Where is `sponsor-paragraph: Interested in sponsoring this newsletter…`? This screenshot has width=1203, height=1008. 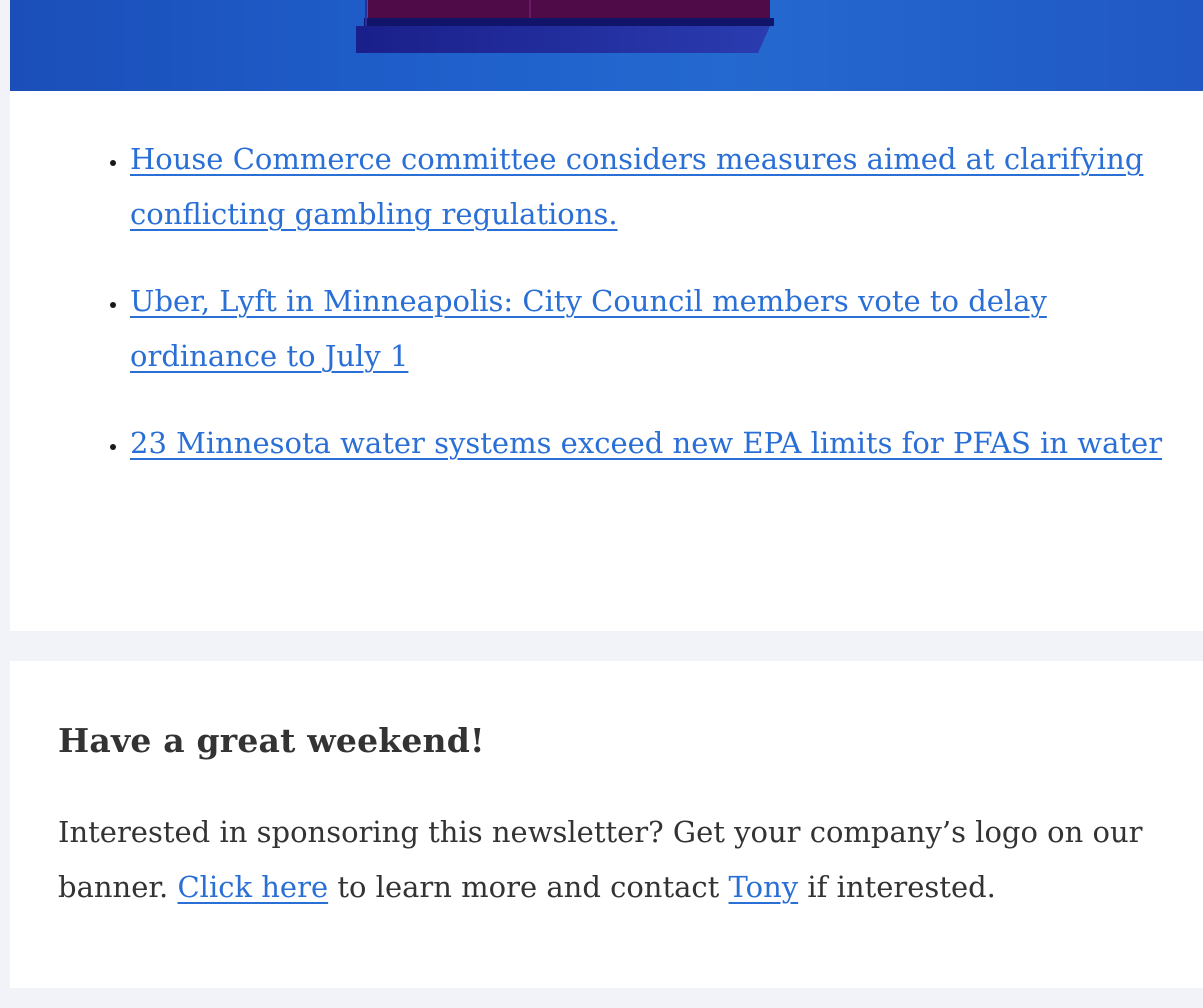
sponsor-paragraph: Interested in sponsoring this newsletter… is located at coordinates (613, 860).